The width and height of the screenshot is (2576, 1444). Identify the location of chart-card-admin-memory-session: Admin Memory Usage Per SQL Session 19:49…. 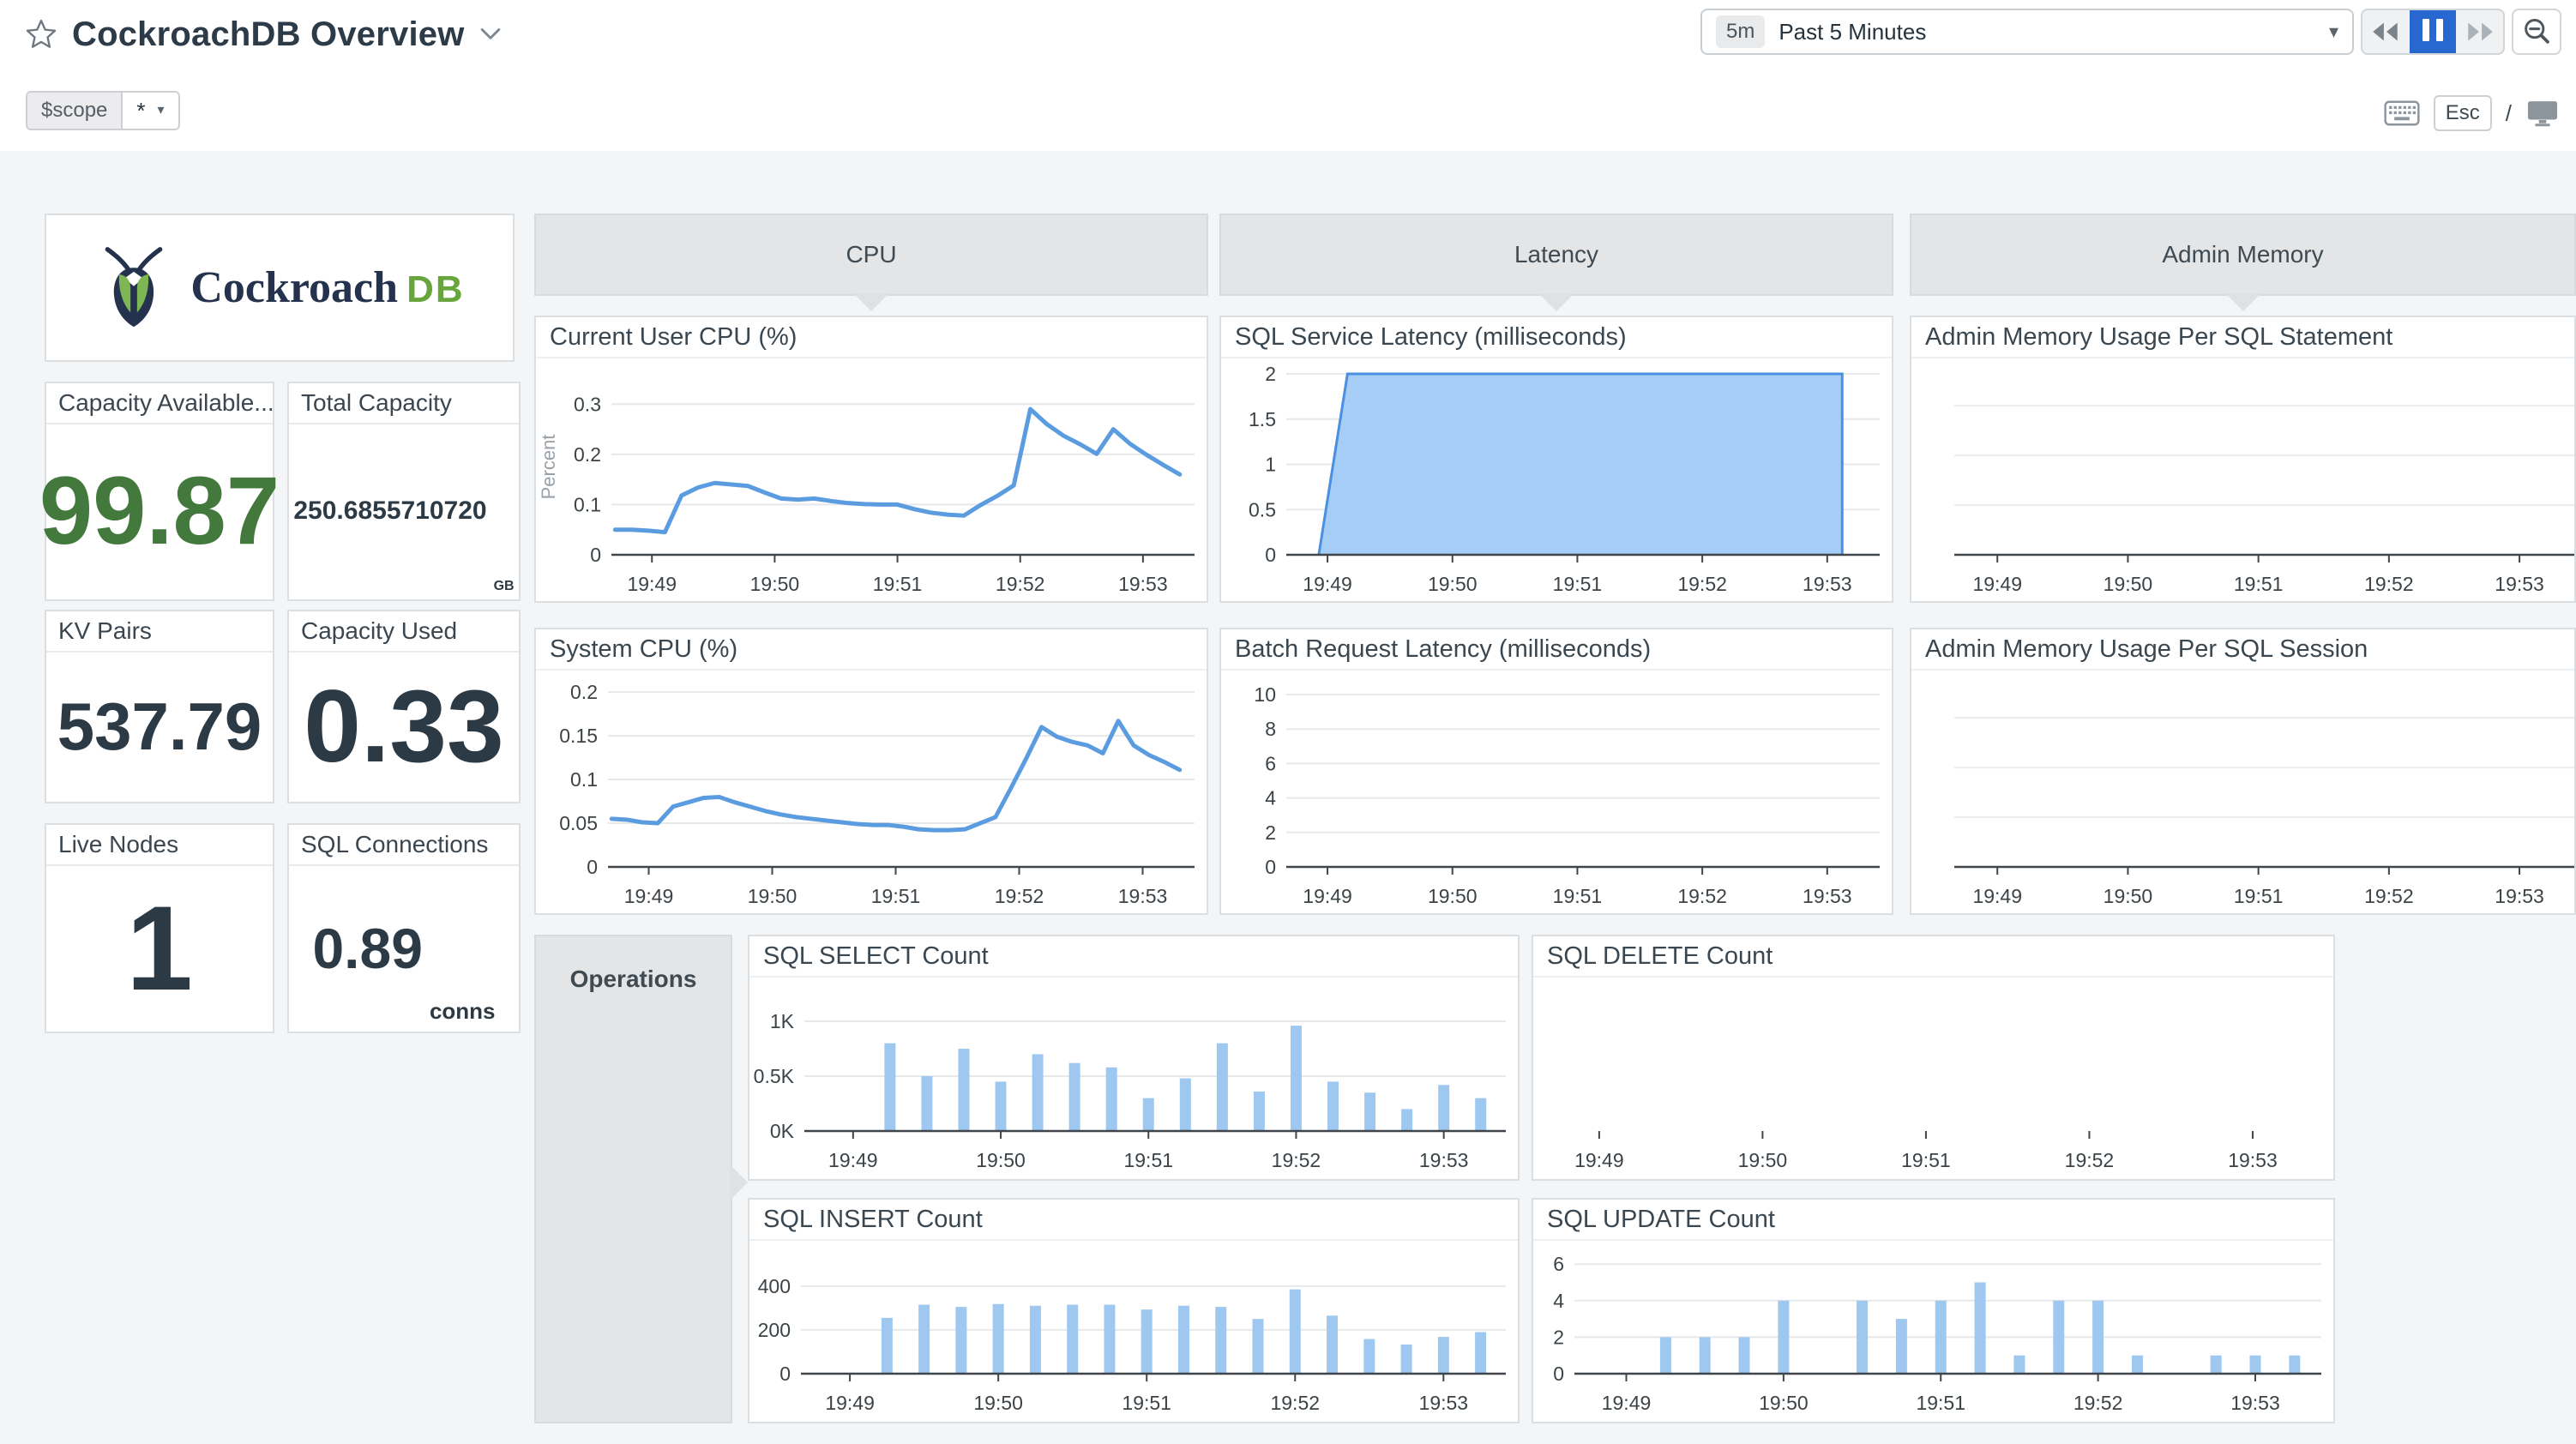
(2243, 771).